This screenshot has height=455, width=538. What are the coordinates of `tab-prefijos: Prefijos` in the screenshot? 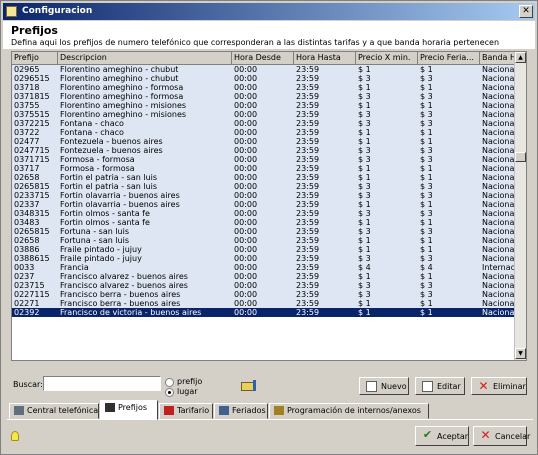 It's located at (129, 410).